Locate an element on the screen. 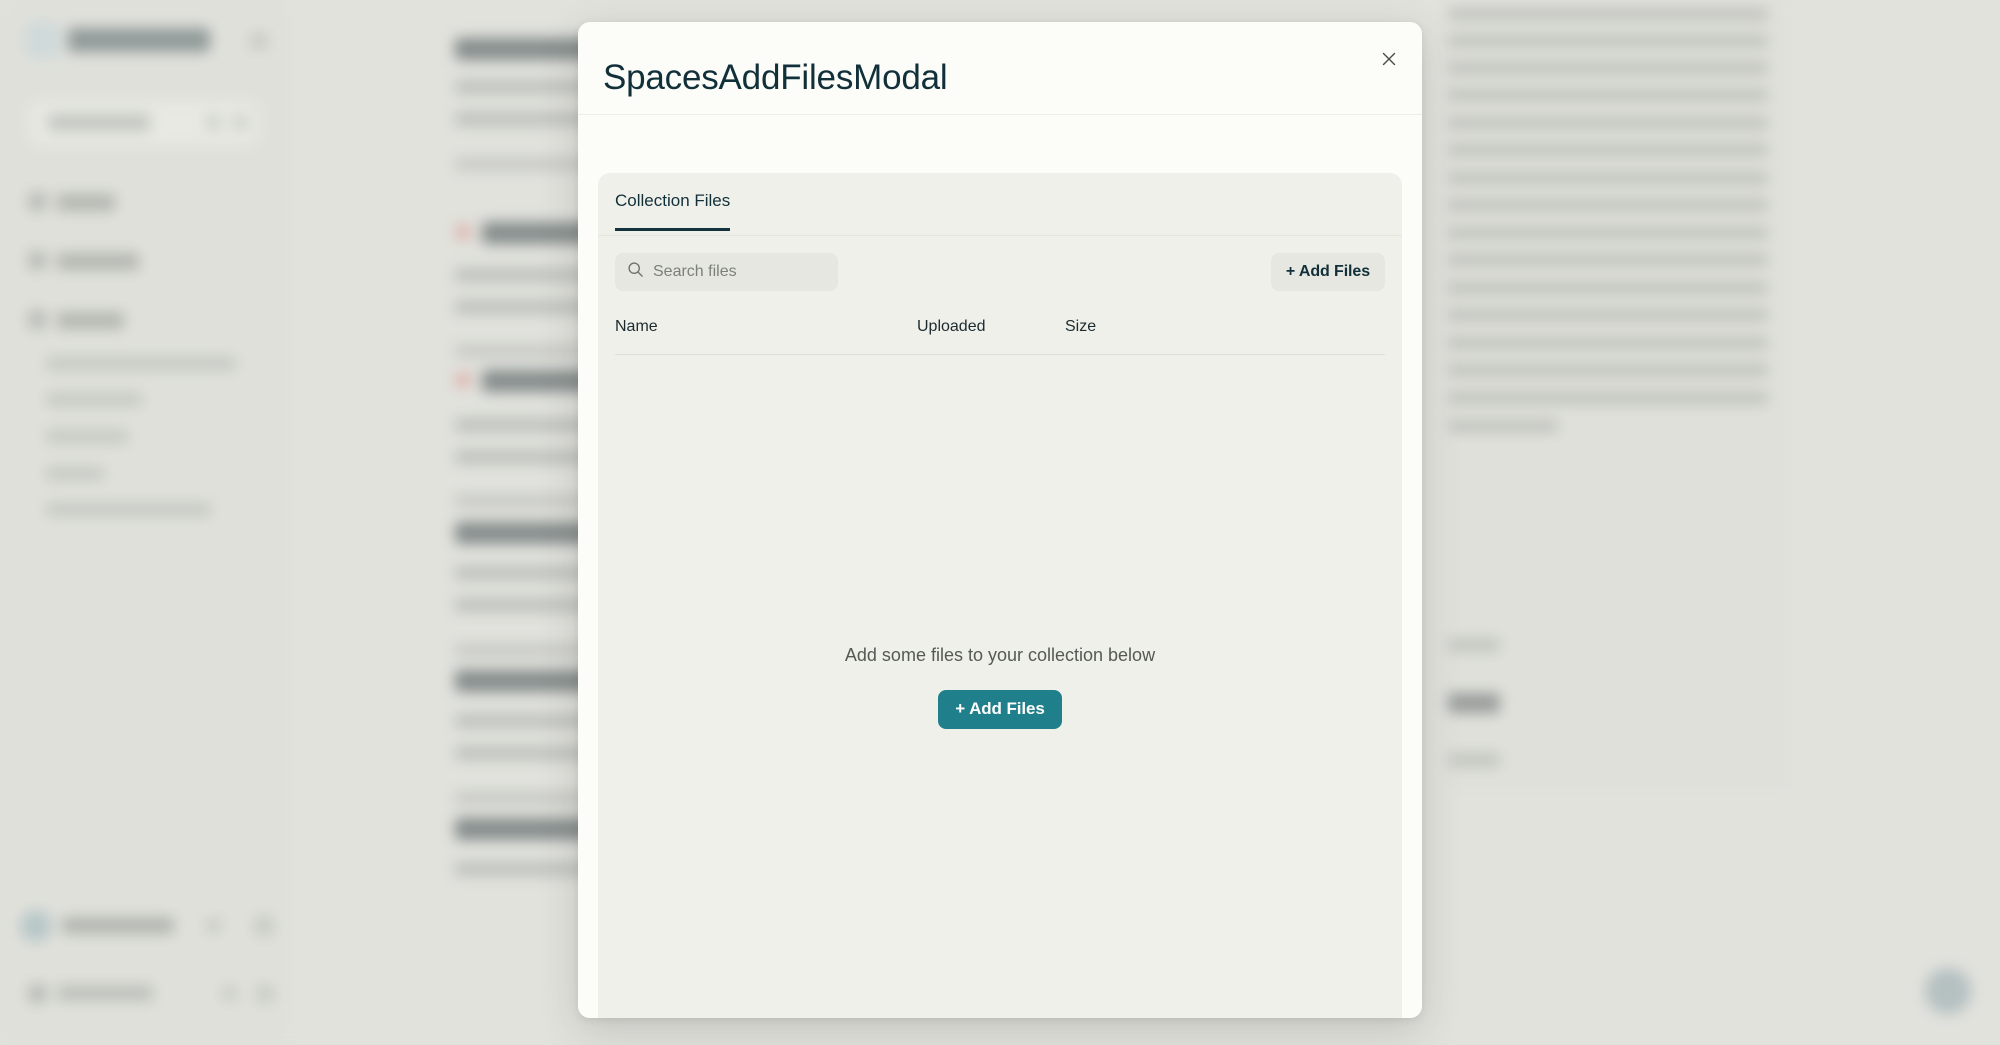 The height and width of the screenshot is (1045, 2000). tab-collection-files: Collection Files is located at coordinates (673, 211).